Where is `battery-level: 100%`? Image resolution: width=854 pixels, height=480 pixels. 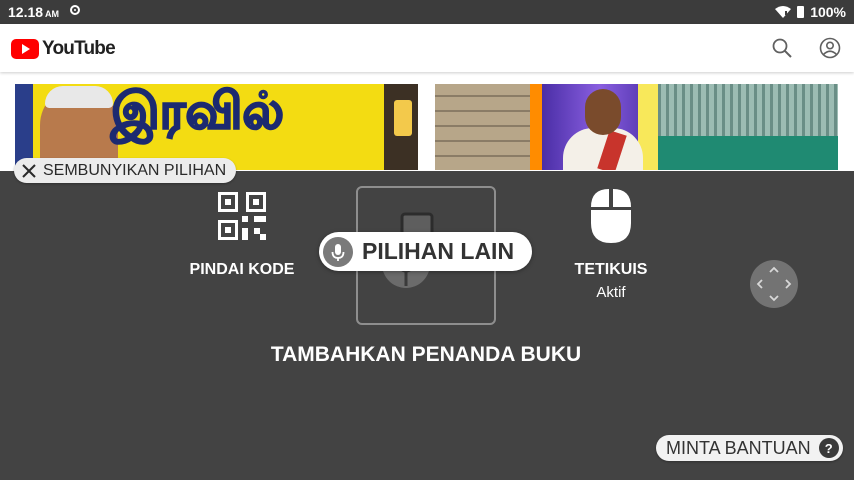
battery-level: 100% is located at coordinates (828, 12).